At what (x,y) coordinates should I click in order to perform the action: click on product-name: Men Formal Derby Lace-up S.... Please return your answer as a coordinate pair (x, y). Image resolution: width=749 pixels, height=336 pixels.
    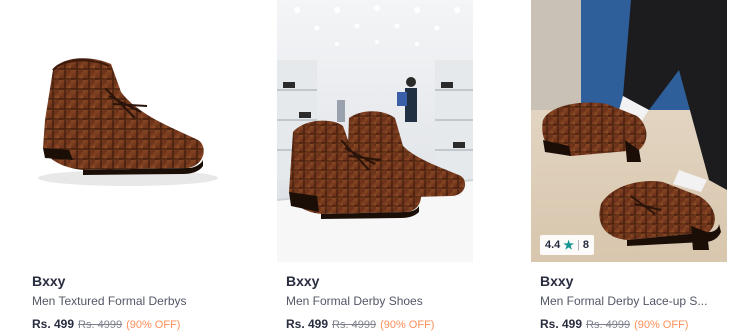
    Looking at the image, I should click on (624, 301).